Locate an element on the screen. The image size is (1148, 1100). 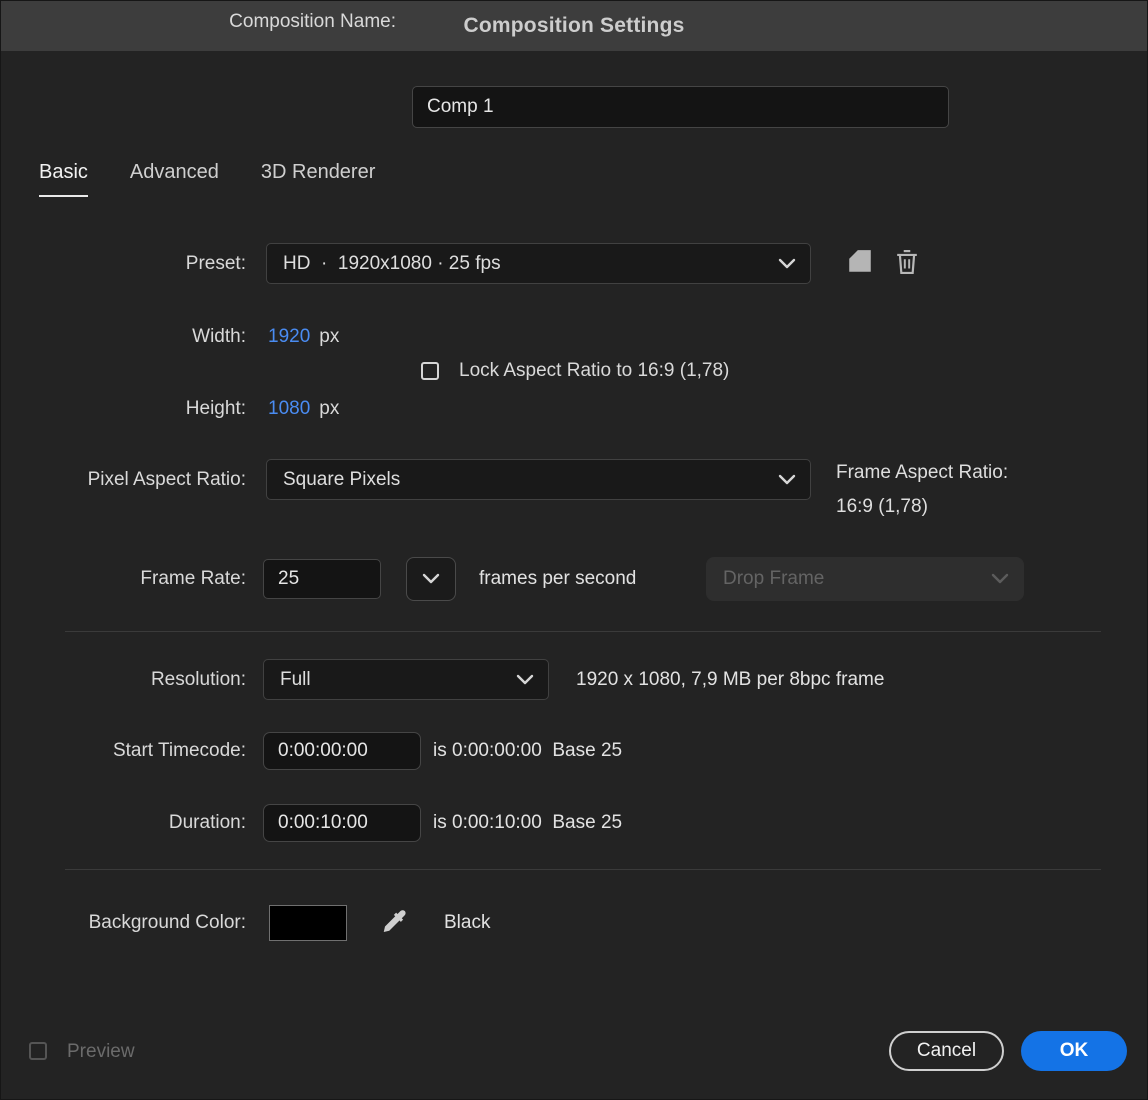
ok-button: OK is located at coordinates (1074, 1051).